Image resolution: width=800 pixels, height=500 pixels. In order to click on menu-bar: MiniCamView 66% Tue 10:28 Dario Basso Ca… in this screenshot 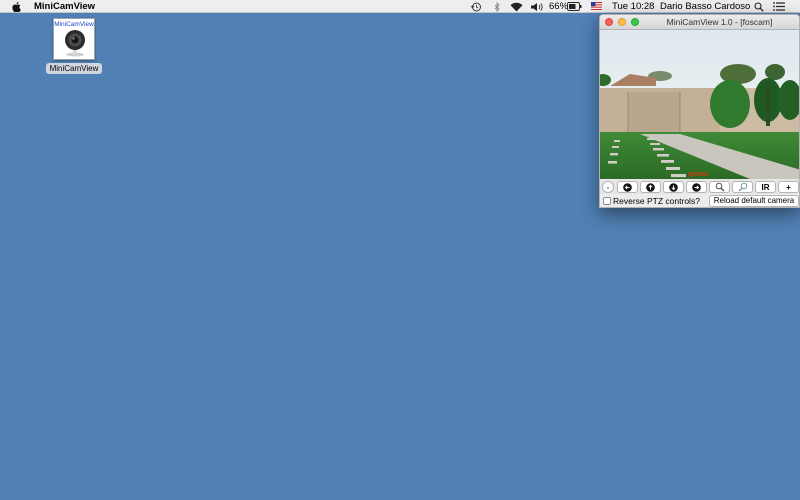, I will do `click(400, 6)`.